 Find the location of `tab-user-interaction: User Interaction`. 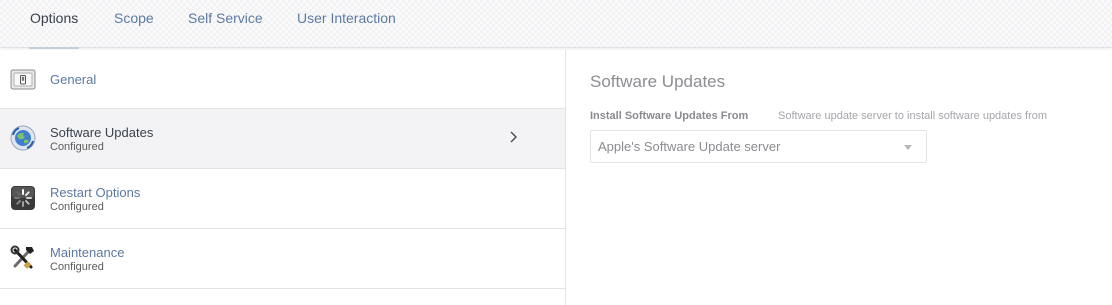

tab-user-interaction: User Interaction is located at coordinates (346, 29).